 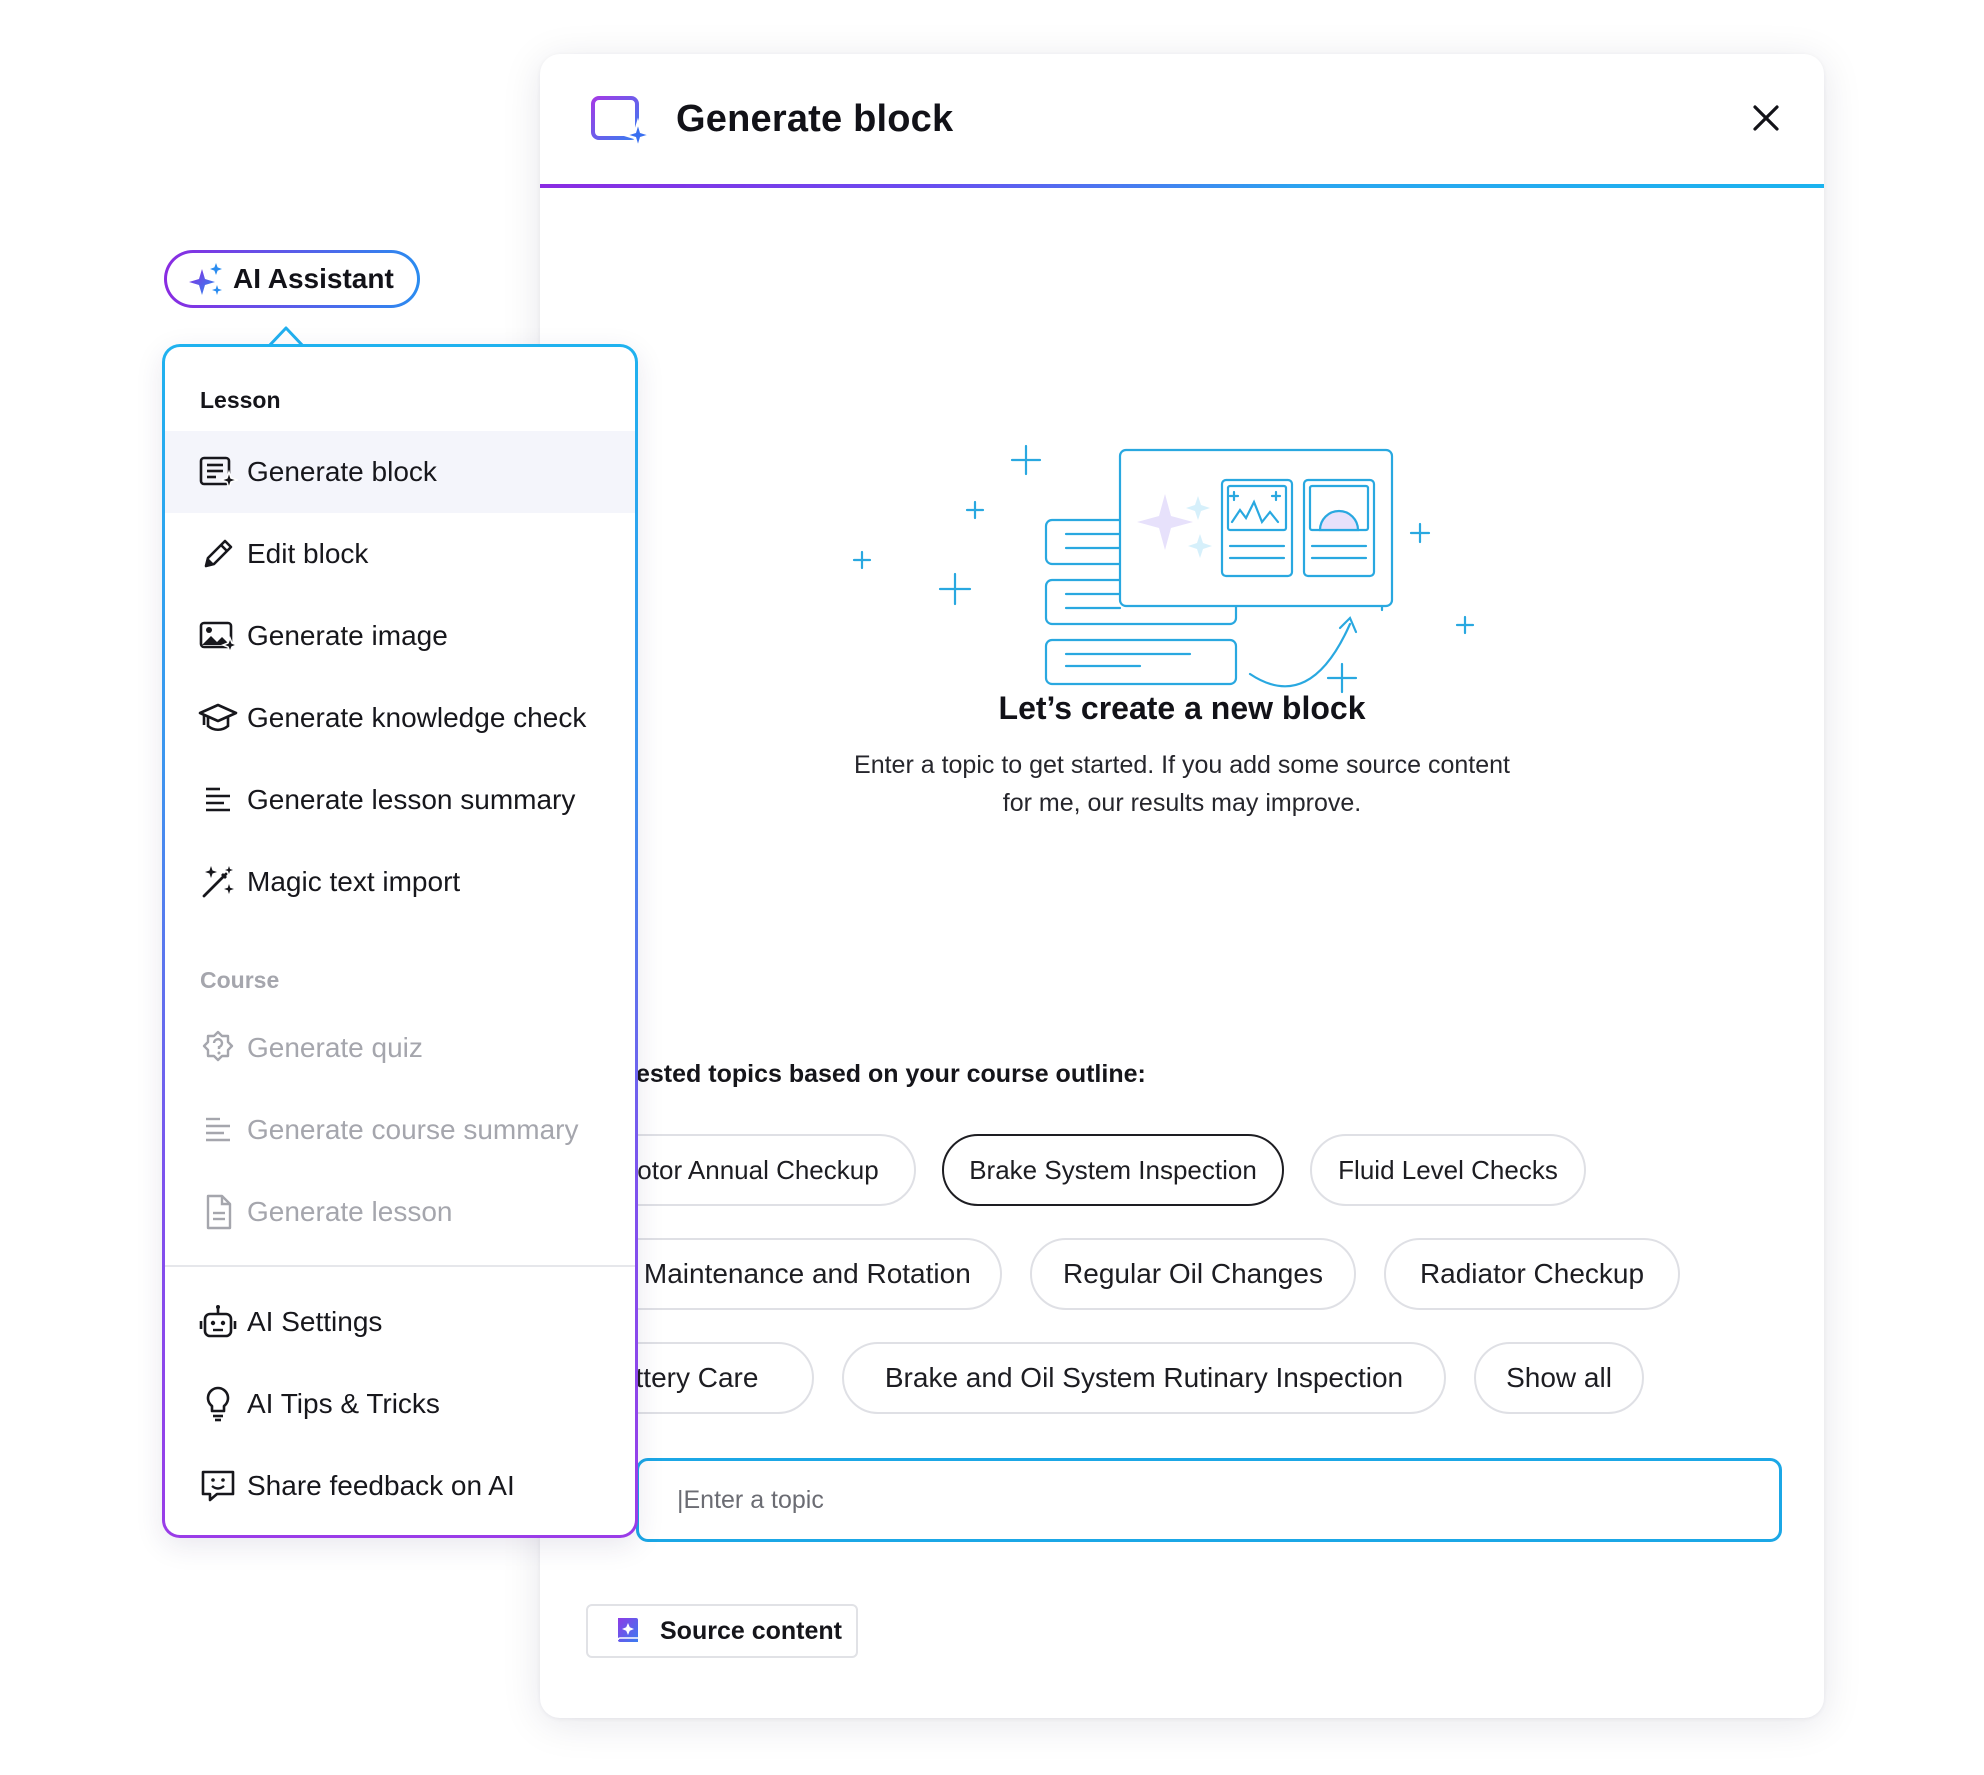 What do you see at coordinates (335, 1047) in the screenshot?
I see `menu-item-label: Generate quiz` at bounding box center [335, 1047].